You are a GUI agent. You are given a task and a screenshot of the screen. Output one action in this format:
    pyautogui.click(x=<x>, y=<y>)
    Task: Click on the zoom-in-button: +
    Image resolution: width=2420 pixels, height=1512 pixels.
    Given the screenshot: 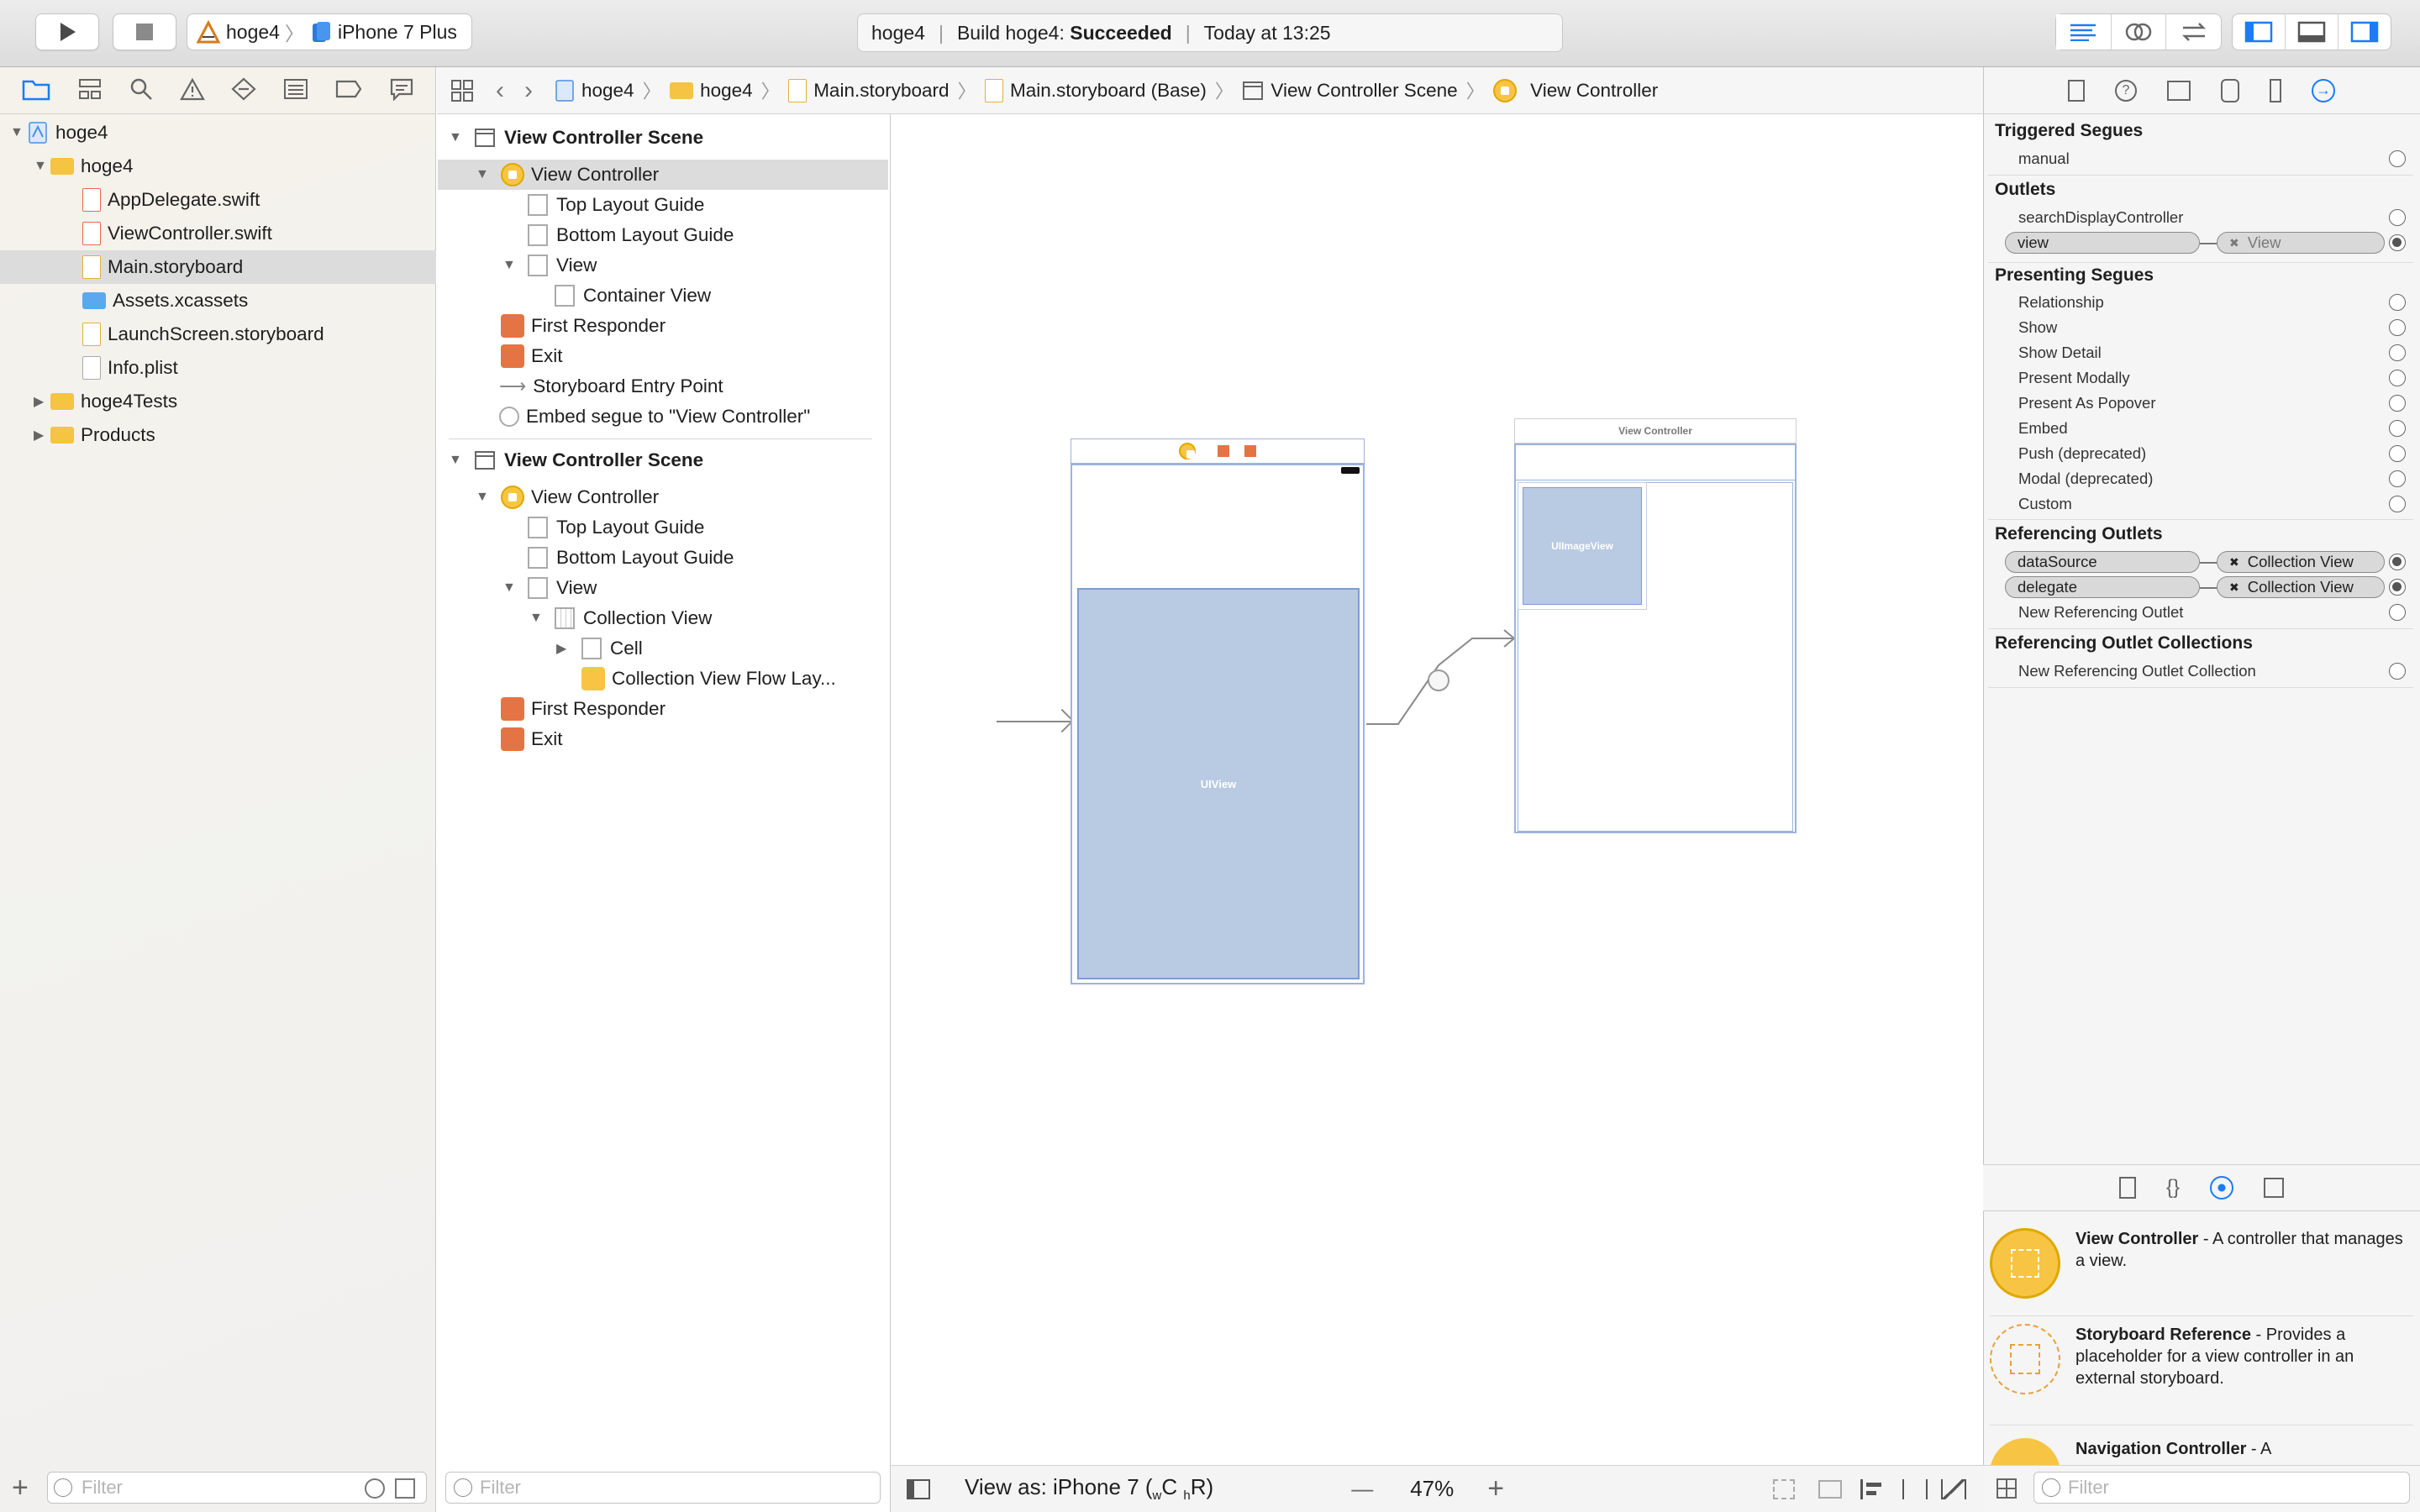 What is the action you would take?
    pyautogui.click(x=1496, y=1489)
    